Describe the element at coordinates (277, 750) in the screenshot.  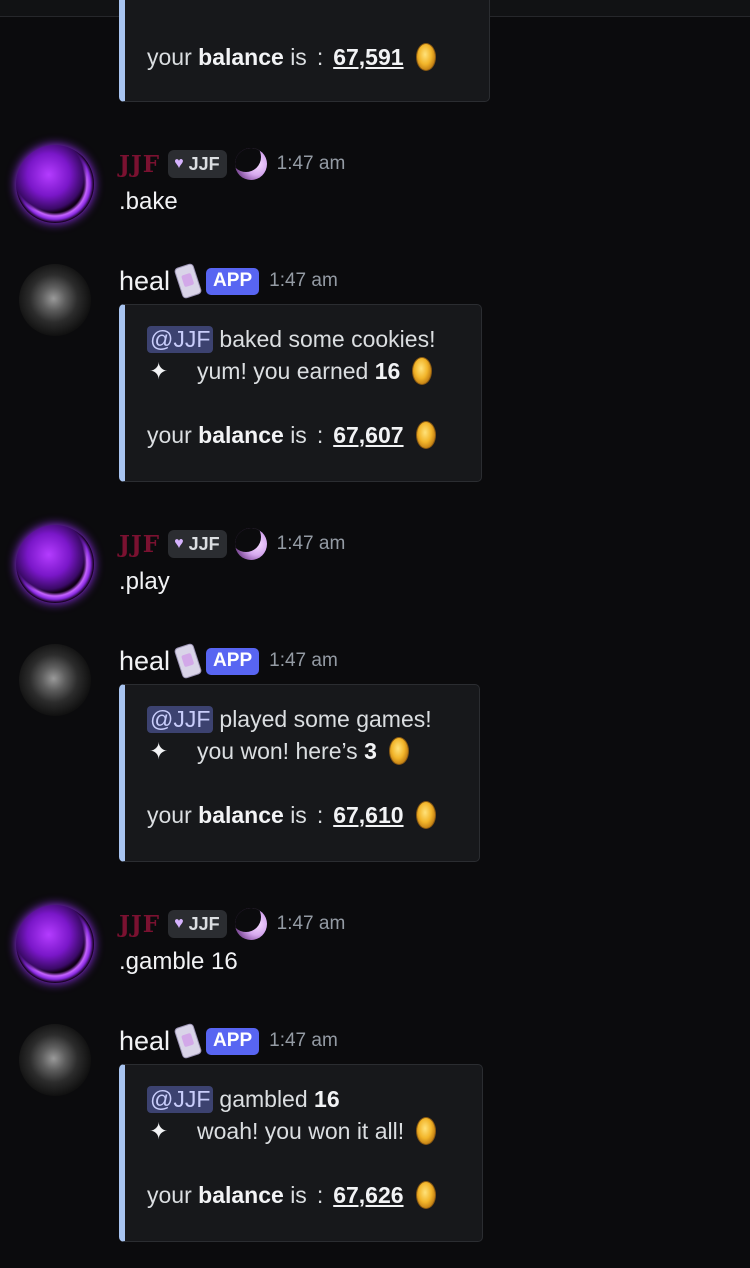
I see `reward-text: you won! here’s` at that location.